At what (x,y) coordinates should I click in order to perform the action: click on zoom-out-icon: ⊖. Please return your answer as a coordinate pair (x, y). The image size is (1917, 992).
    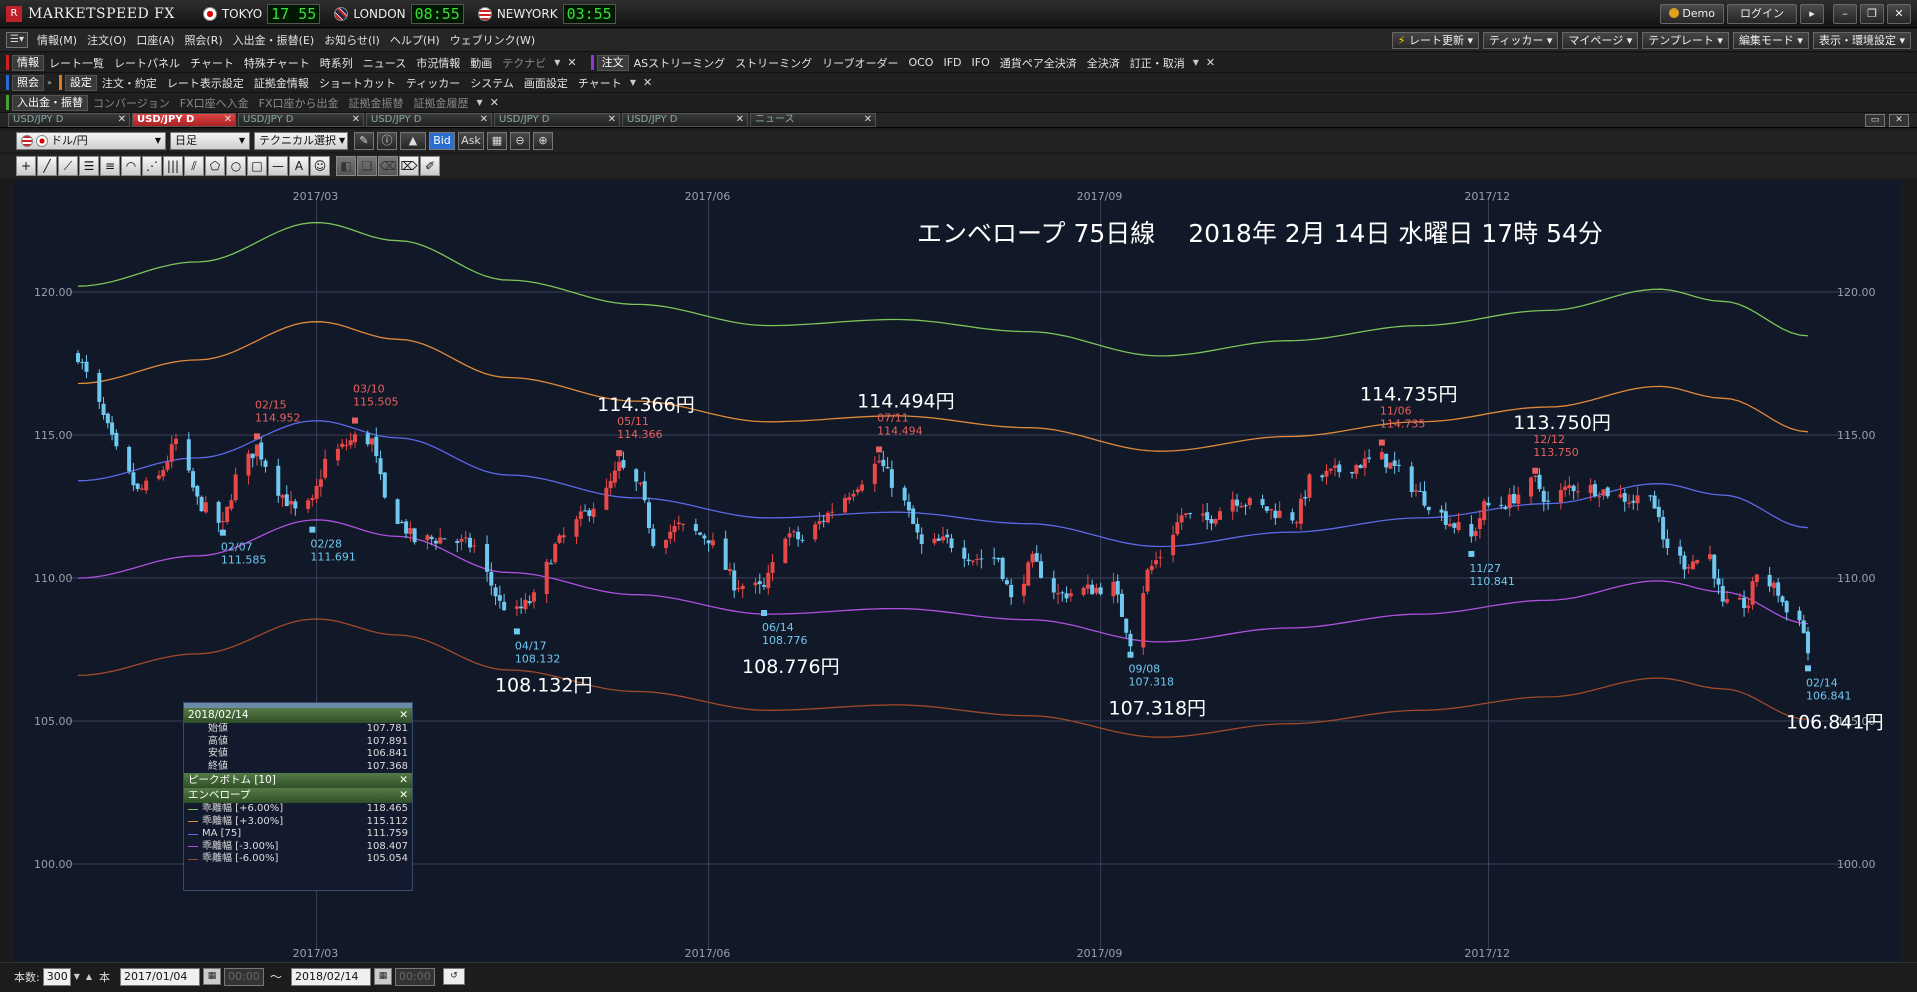
    Looking at the image, I should click on (520, 141).